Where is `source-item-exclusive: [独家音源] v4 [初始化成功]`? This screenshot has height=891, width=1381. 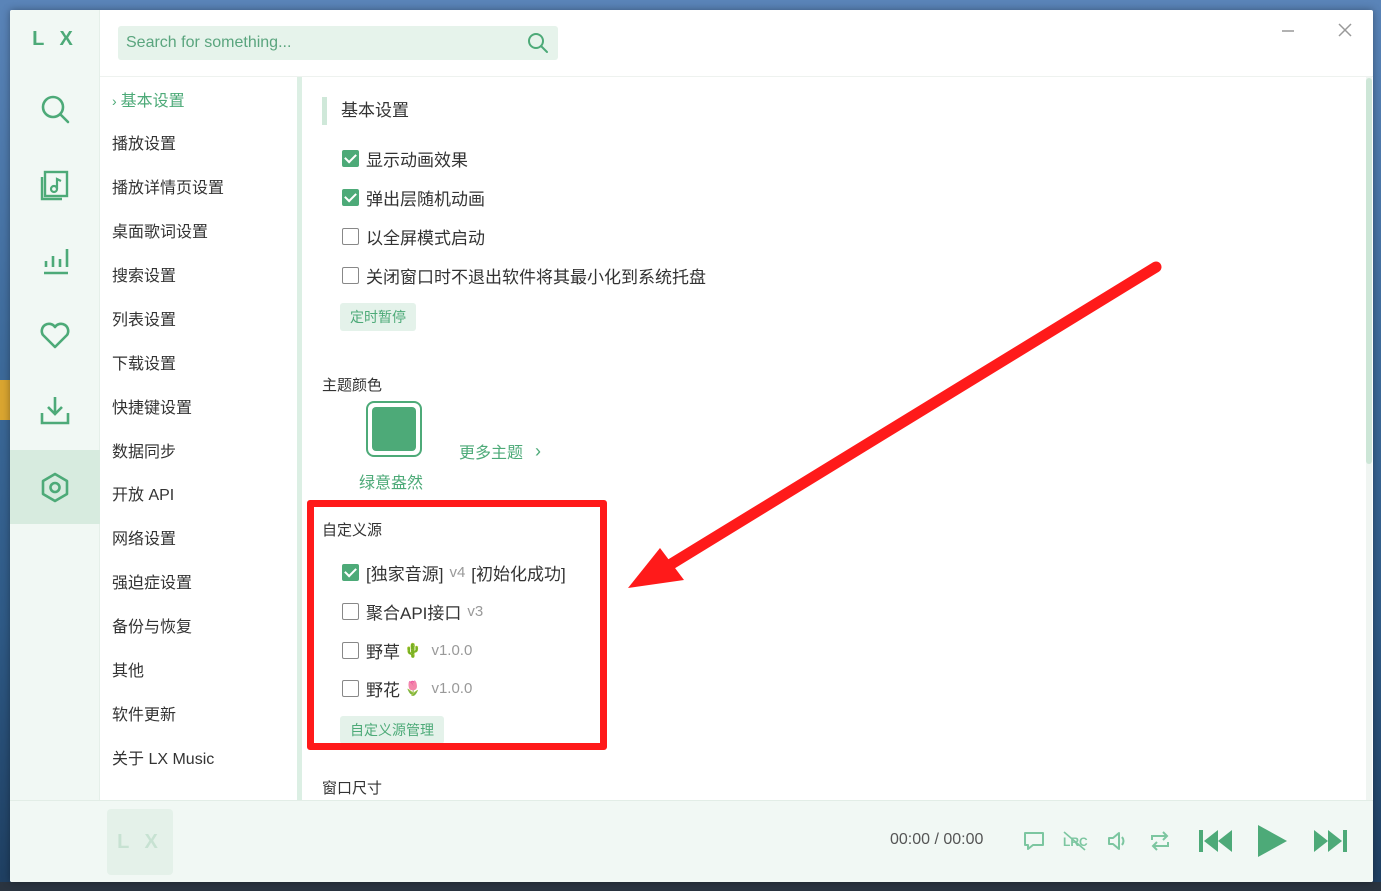 source-item-exclusive: [独家音源] v4 [初始化成功] is located at coordinates (454, 572).